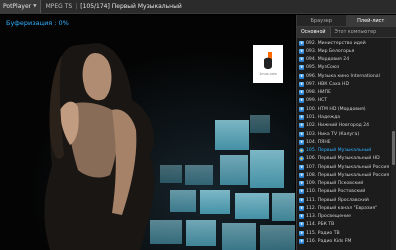 This screenshot has width=396, height=250. I want to click on channel-logo-text: 1mus.com, so click(268, 74).